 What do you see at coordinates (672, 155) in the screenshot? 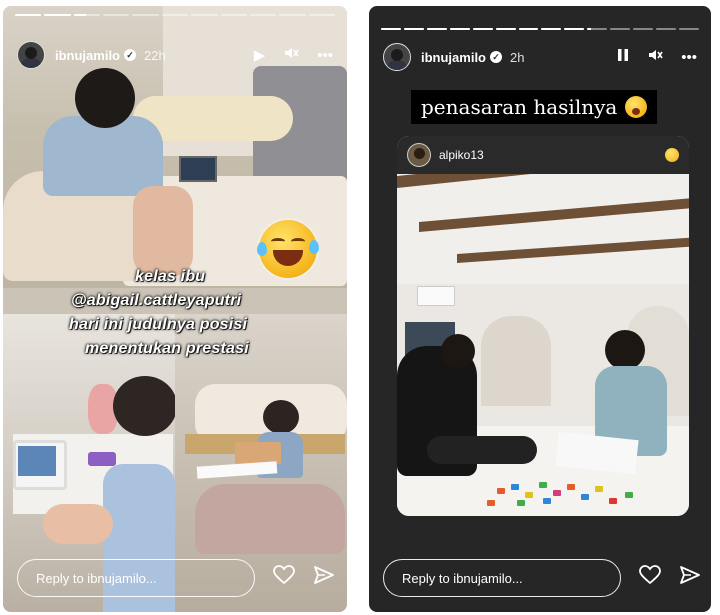
I see `hugging-emoji-icon` at bounding box center [672, 155].